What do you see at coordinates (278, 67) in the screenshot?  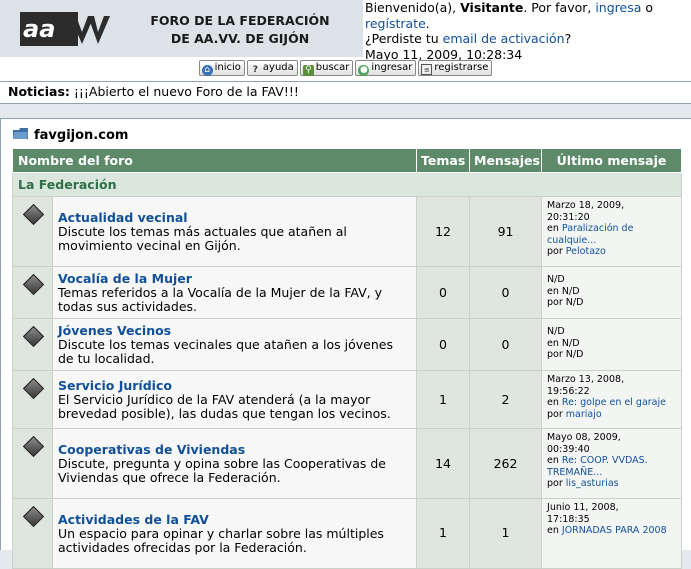 I see `nav-help-label: ayuda` at bounding box center [278, 67].